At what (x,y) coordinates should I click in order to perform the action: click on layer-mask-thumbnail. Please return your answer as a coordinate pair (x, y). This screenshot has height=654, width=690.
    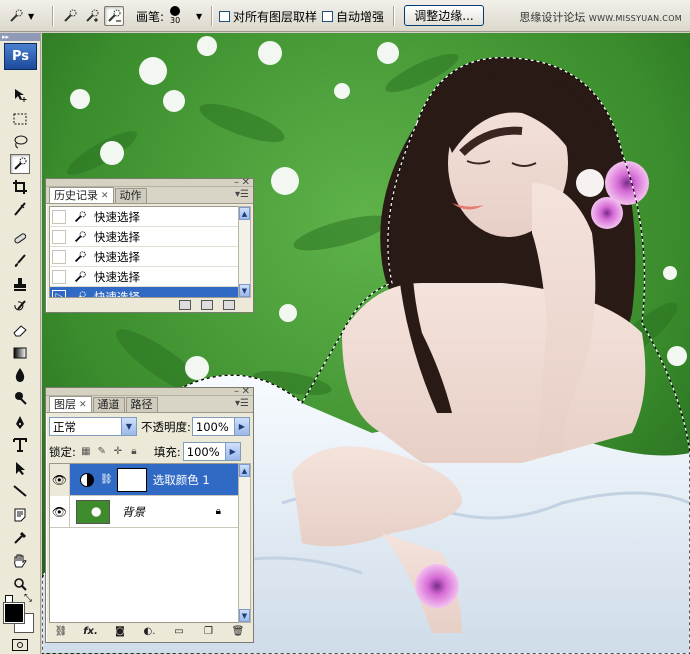
    Looking at the image, I should click on (131, 479).